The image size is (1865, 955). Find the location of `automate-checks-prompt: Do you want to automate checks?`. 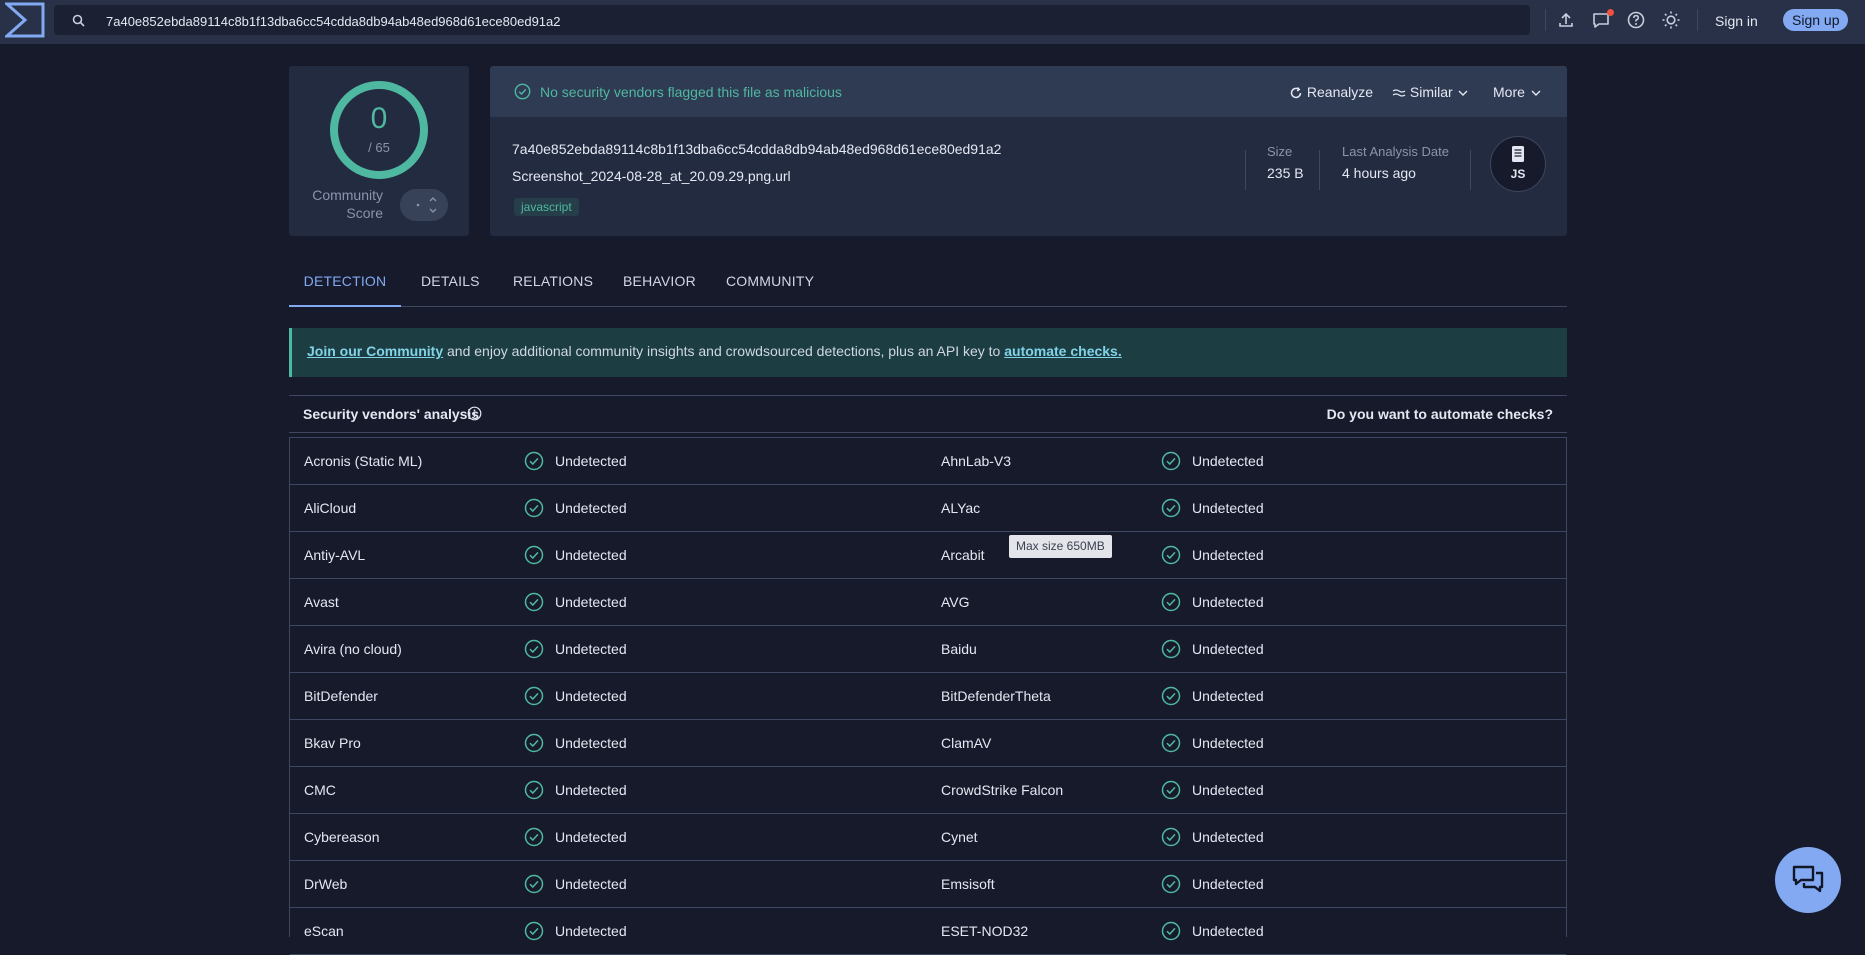

automate-checks-prompt: Do you want to automate checks? is located at coordinates (1440, 414).